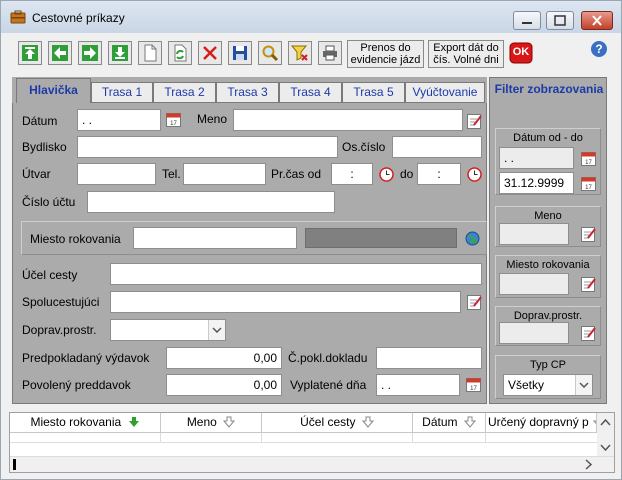 This screenshot has height=480, width=622. What do you see at coordinates (538, 422) in the screenshot?
I see `column-header-doprava-label: Určený dopravný p` at bounding box center [538, 422].